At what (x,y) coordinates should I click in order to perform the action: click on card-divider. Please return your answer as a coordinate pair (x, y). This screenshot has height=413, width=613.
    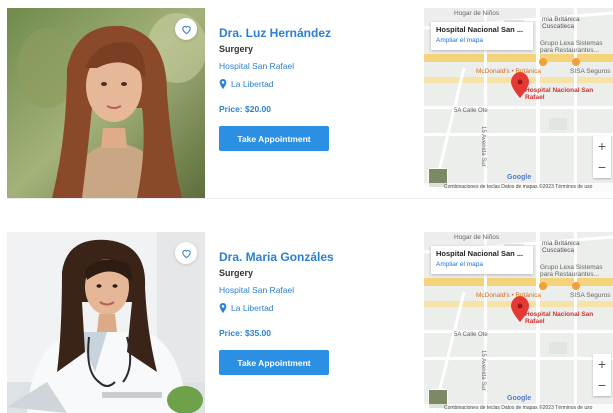
    Looking at the image, I should click on (310, 198).